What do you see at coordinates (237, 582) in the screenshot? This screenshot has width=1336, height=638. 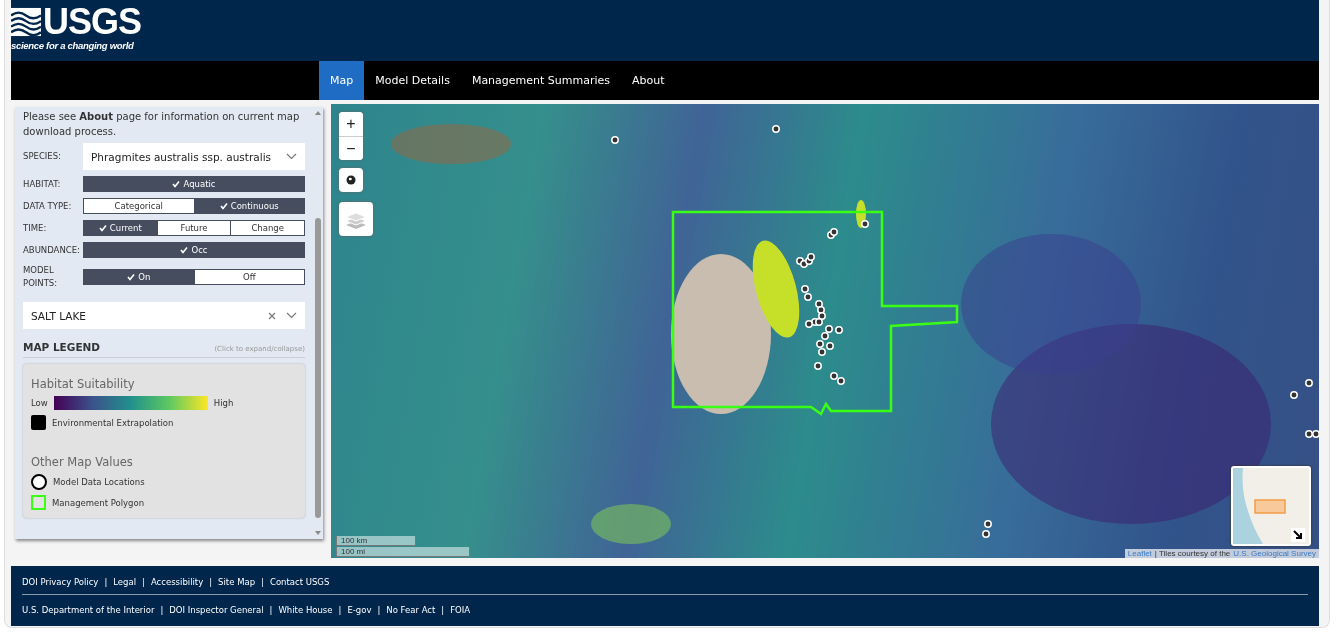 I see `footer-link: Site Map` at bounding box center [237, 582].